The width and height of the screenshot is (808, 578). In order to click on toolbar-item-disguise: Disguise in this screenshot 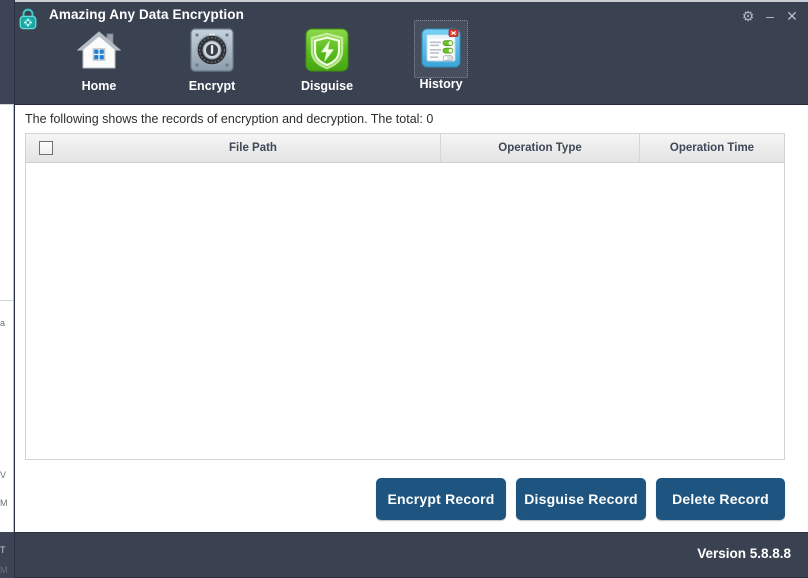, I will do `click(327, 57)`.